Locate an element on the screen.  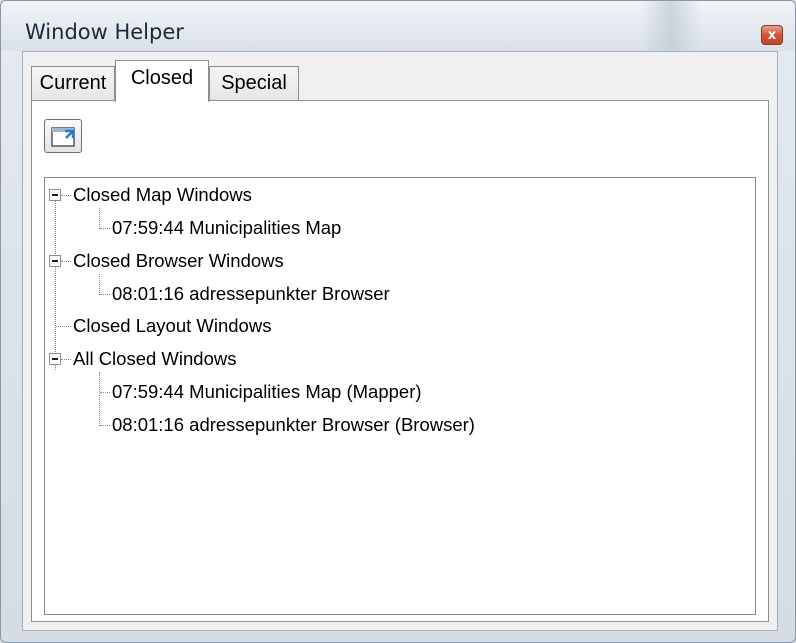
title-bar: Window Helper x is located at coordinates (398, 26).